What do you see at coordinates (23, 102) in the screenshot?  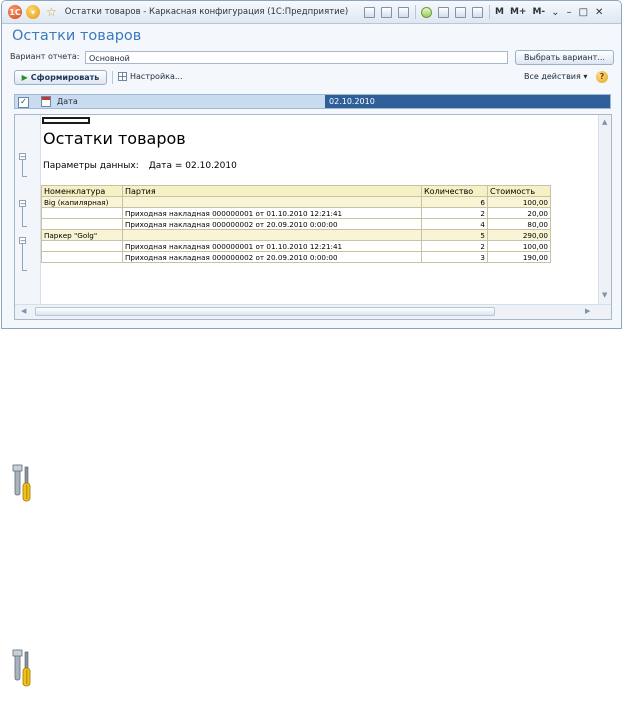 I see `parameter-checkbox: ✓` at bounding box center [23, 102].